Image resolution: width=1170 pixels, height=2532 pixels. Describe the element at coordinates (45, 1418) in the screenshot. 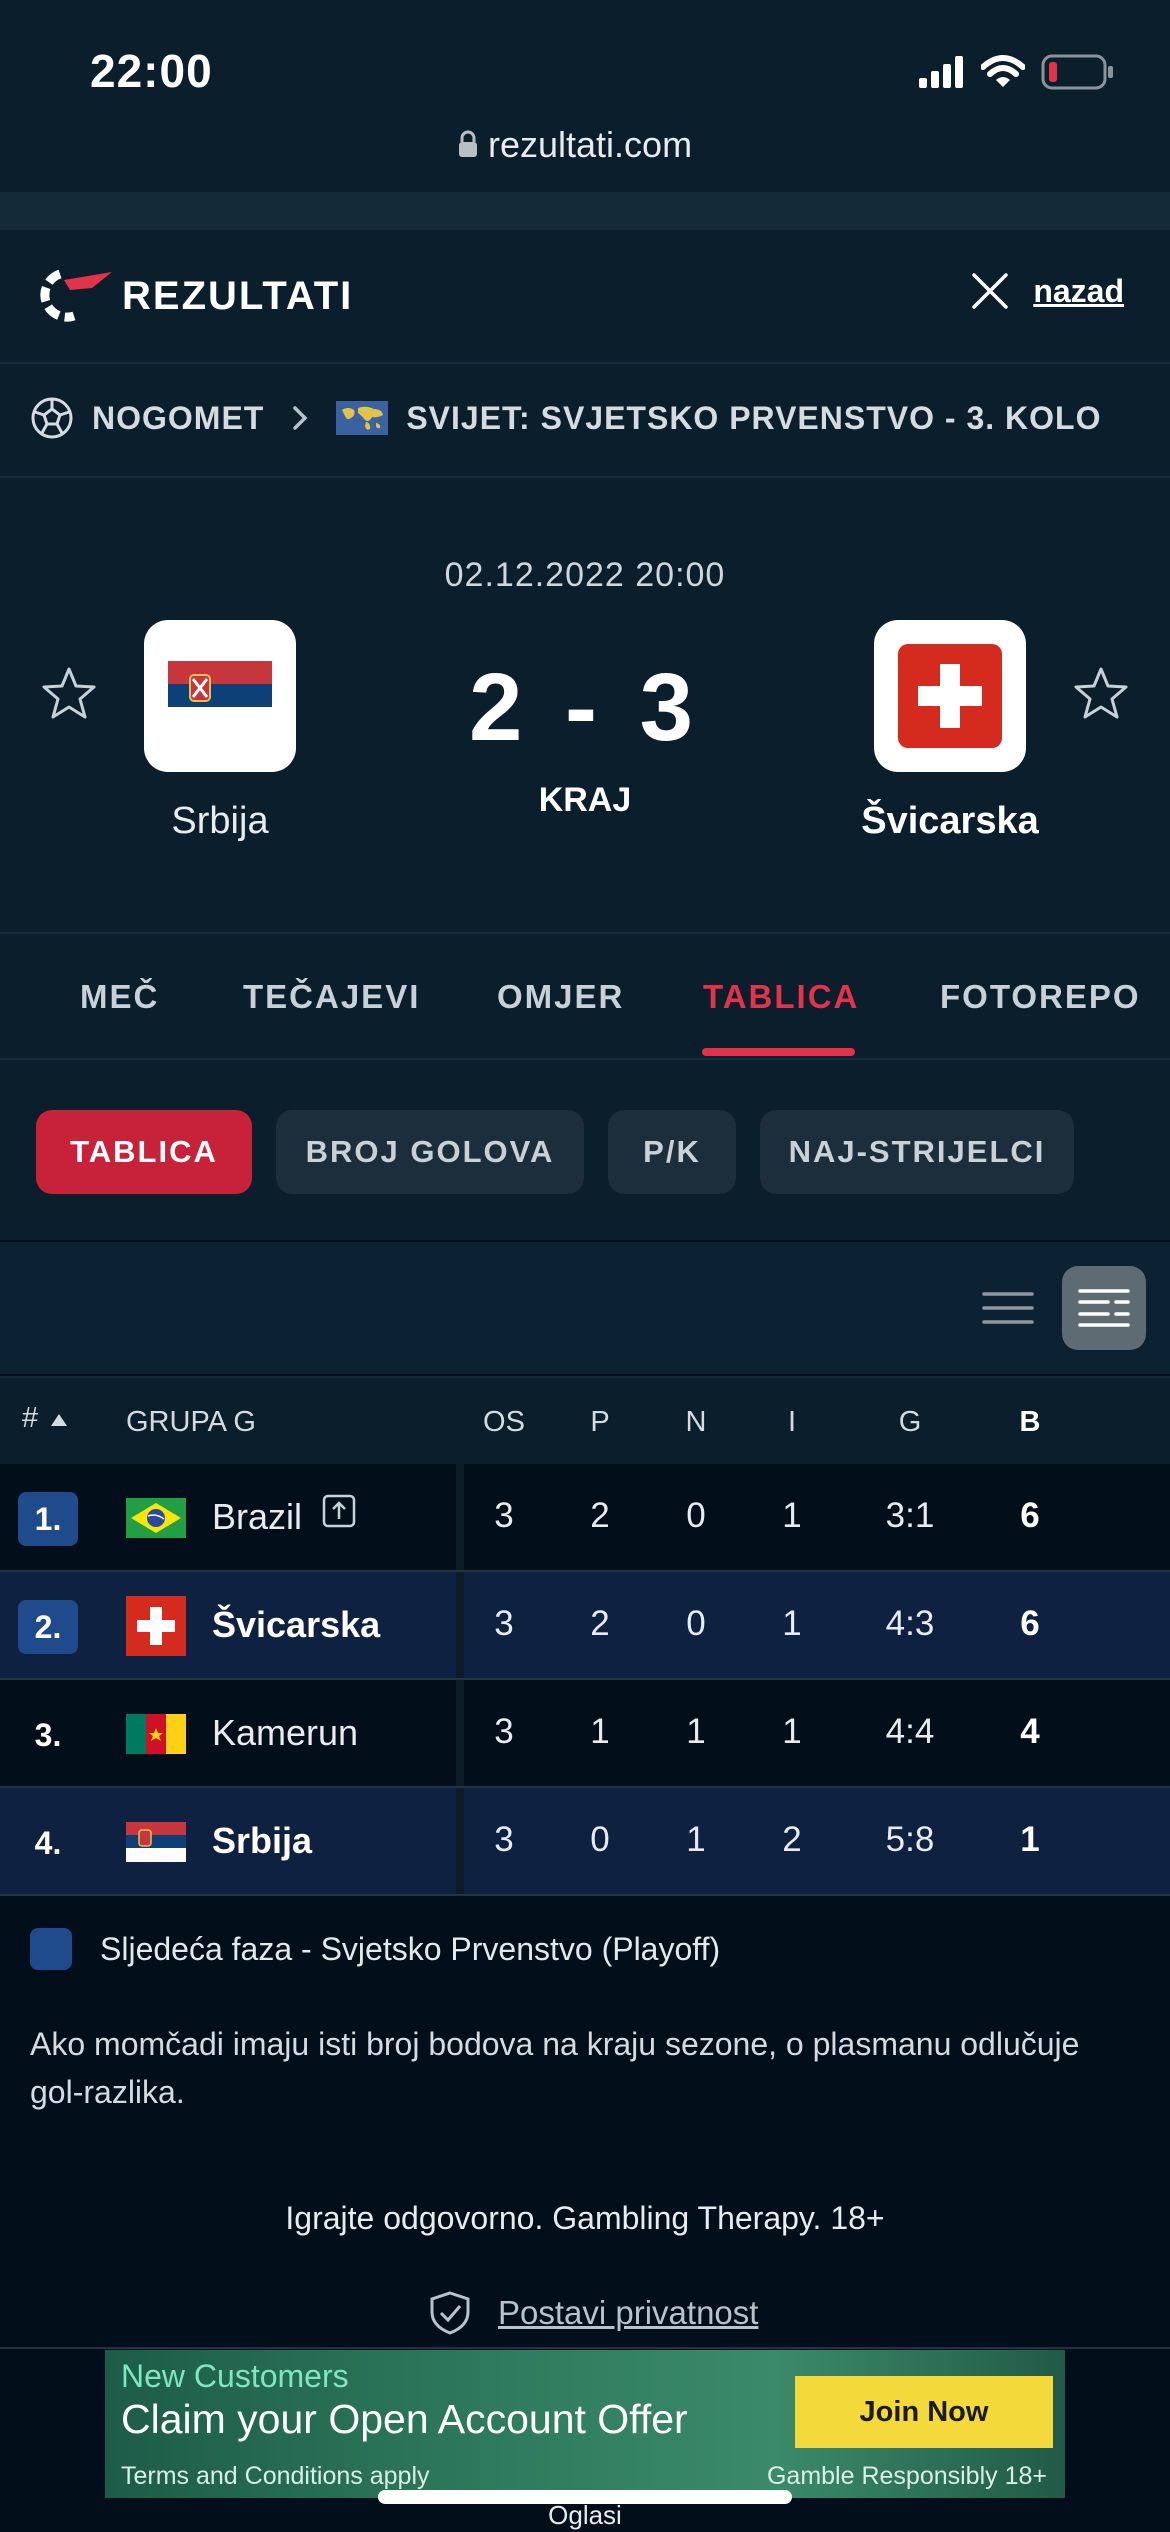

I see `rank-header: #` at that location.